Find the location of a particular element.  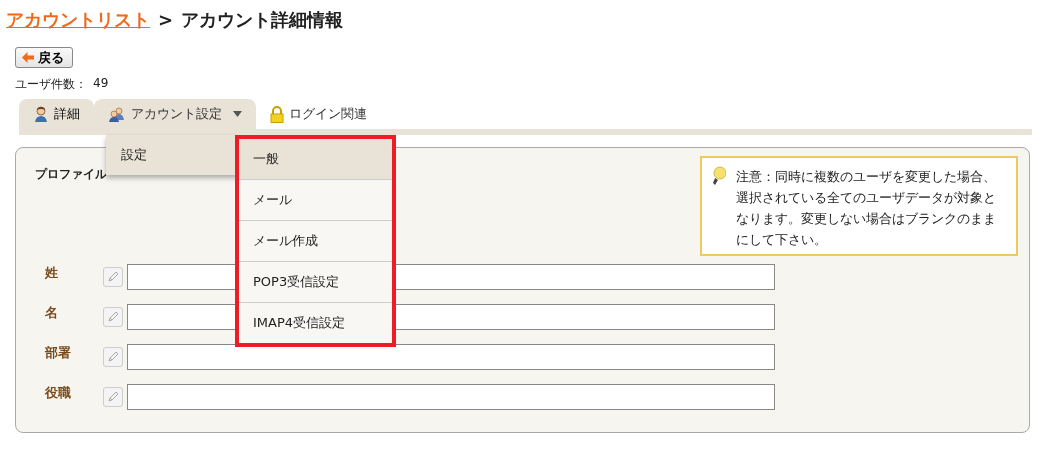

menu-item: 設定 is located at coordinates (172, 155).